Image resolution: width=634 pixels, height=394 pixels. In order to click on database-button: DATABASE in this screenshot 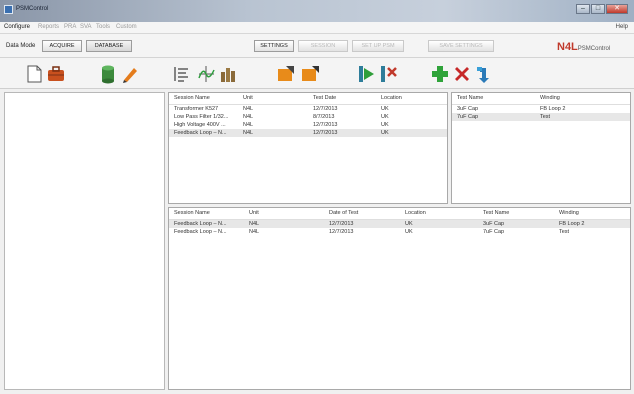, I will do `click(109, 46)`.